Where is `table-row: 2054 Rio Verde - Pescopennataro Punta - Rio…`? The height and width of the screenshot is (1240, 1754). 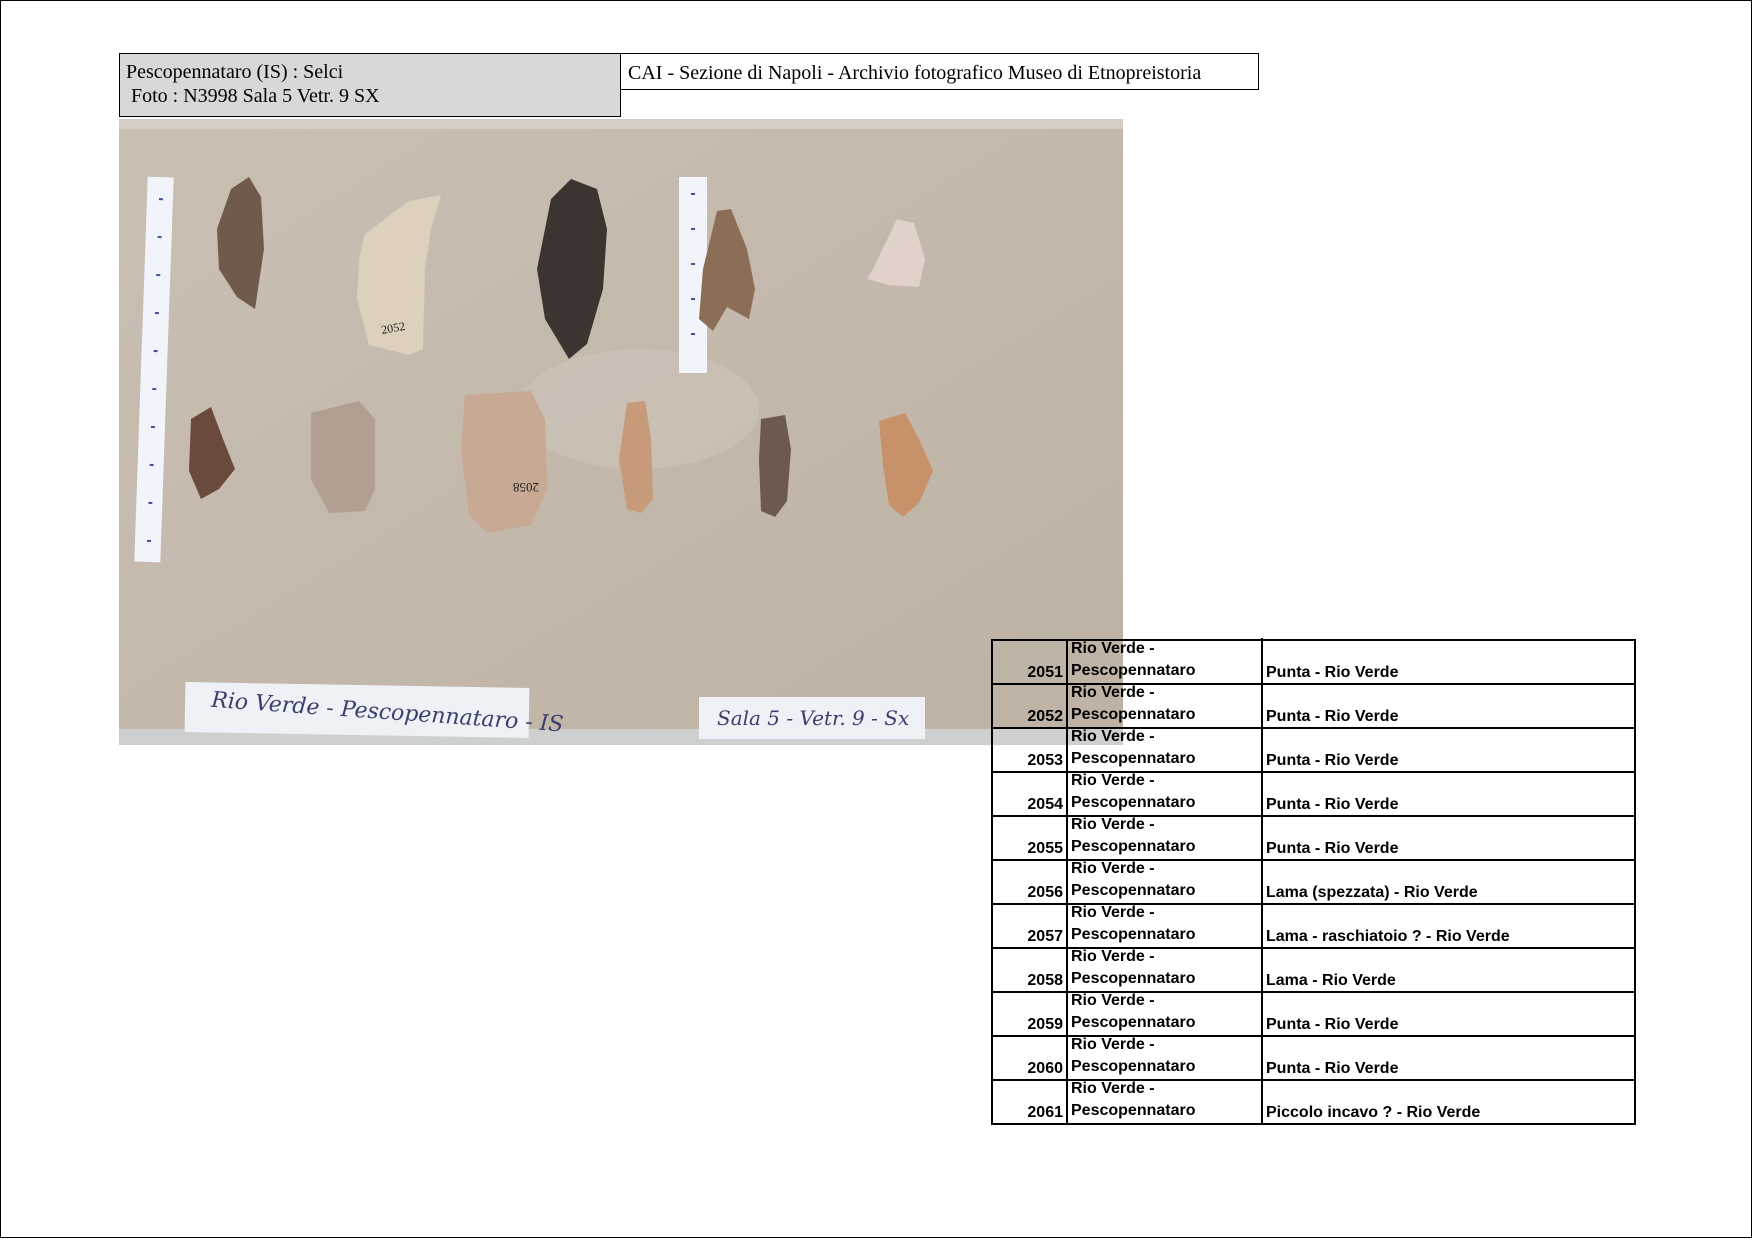 table-row: 2054 Rio Verde - Pescopennataro Punta - Rio… is located at coordinates (1313, 792).